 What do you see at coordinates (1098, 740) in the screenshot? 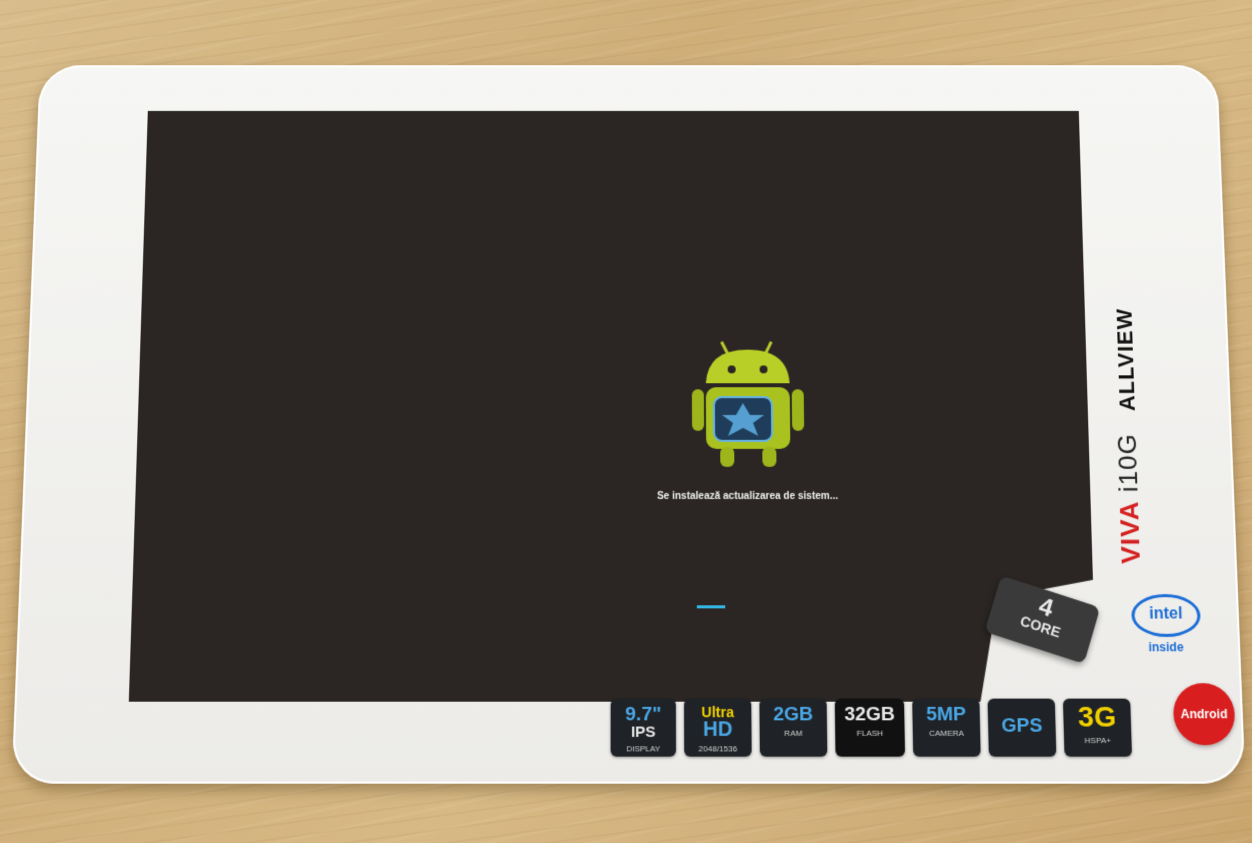
I see `spec-caption: HSPA+` at bounding box center [1098, 740].